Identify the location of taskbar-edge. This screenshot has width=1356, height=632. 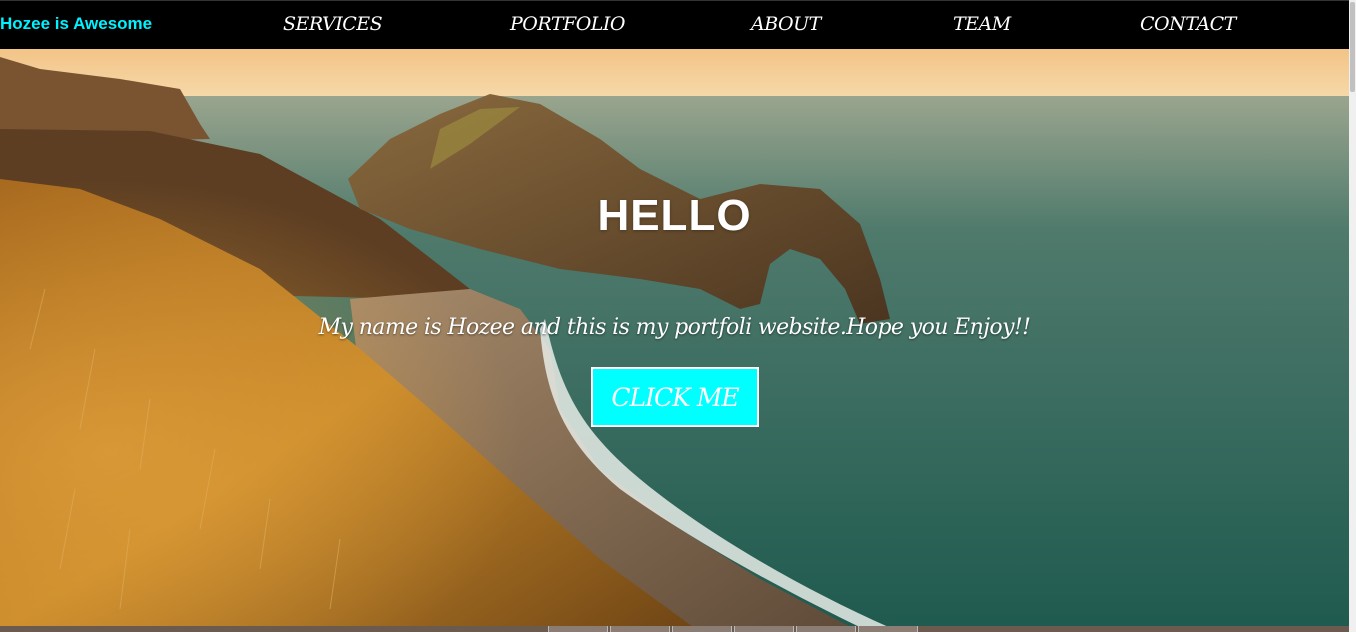
(674, 629).